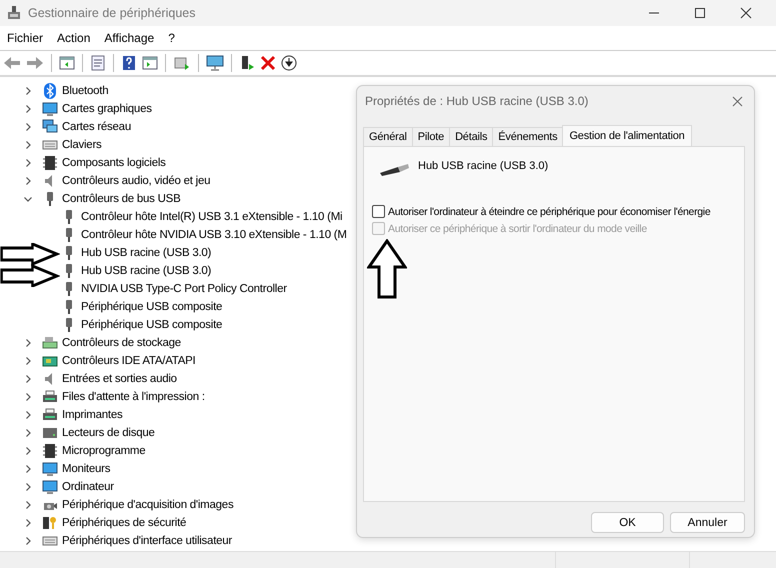  What do you see at coordinates (98, 63) in the screenshot?
I see `properties-icon` at bounding box center [98, 63].